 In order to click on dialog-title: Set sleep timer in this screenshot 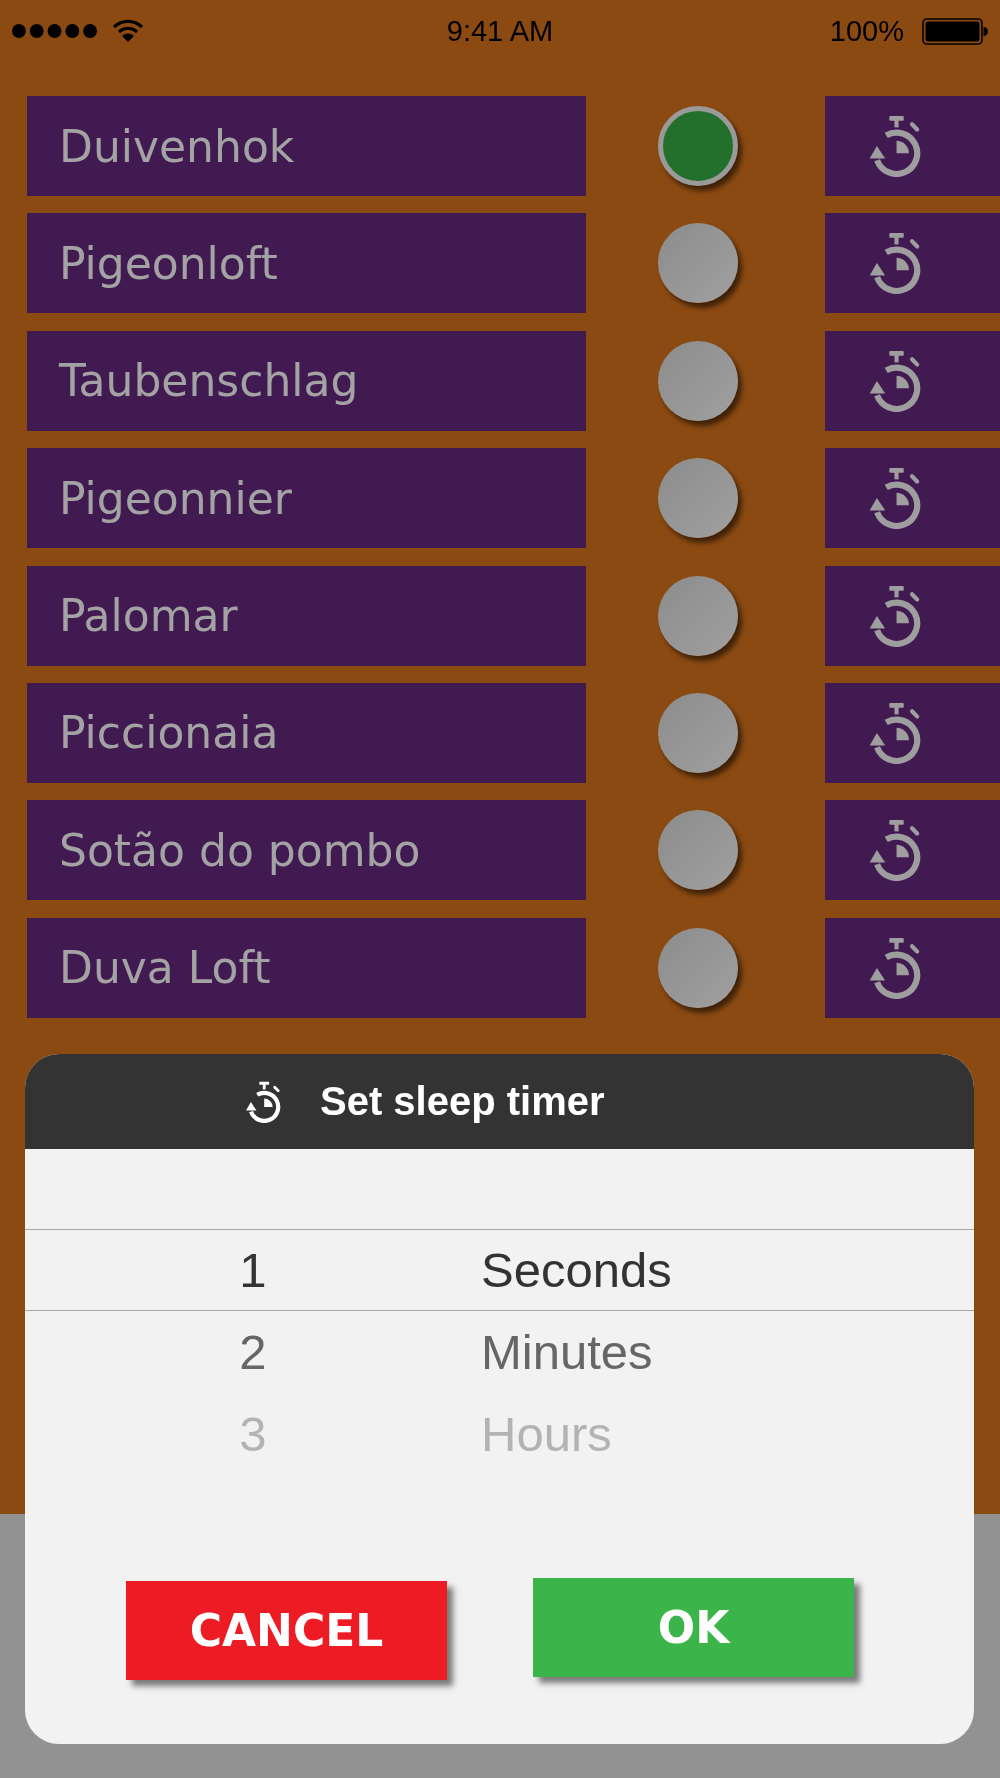, I will do `click(462, 1101)`.